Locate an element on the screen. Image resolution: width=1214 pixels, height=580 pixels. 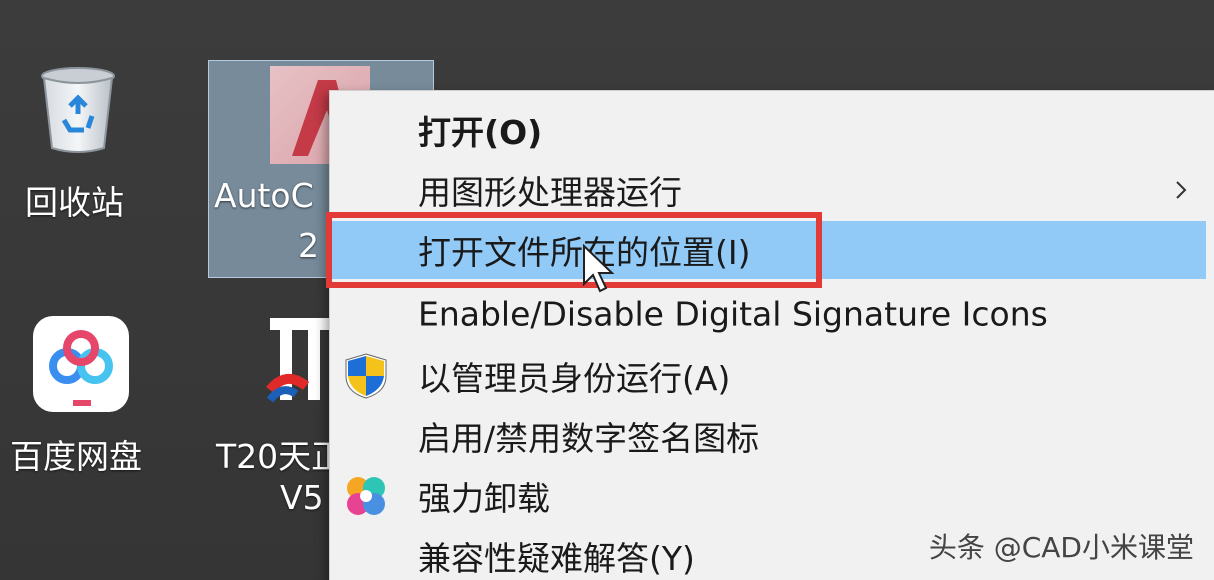
menu-item-open: 打开(O) is located at coordinates (768, 130).